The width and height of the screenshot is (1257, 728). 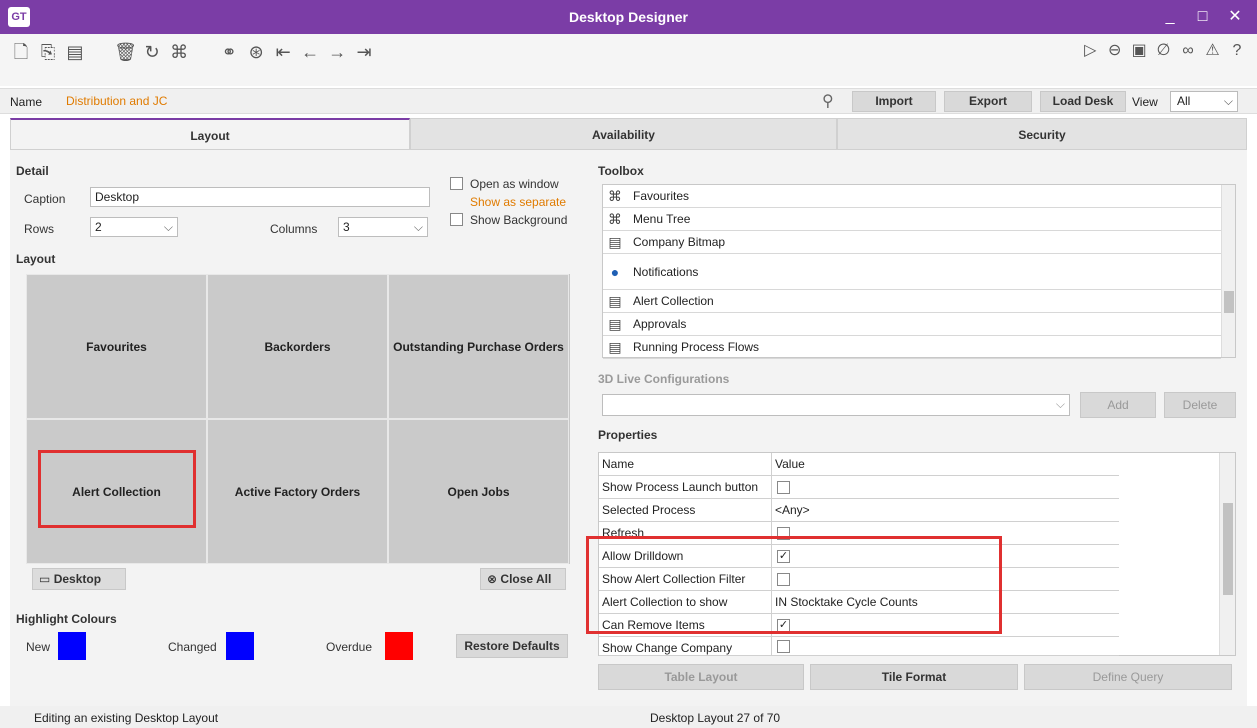 I want to click on caption-field: Desktop, so click(x=260, y=197).